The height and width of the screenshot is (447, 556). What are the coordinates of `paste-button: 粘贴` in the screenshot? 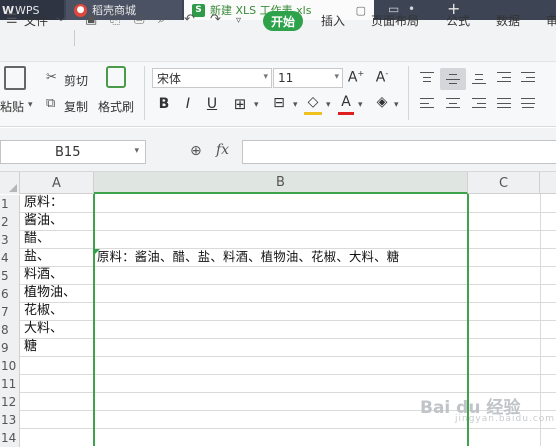 It's located at (12, 106).